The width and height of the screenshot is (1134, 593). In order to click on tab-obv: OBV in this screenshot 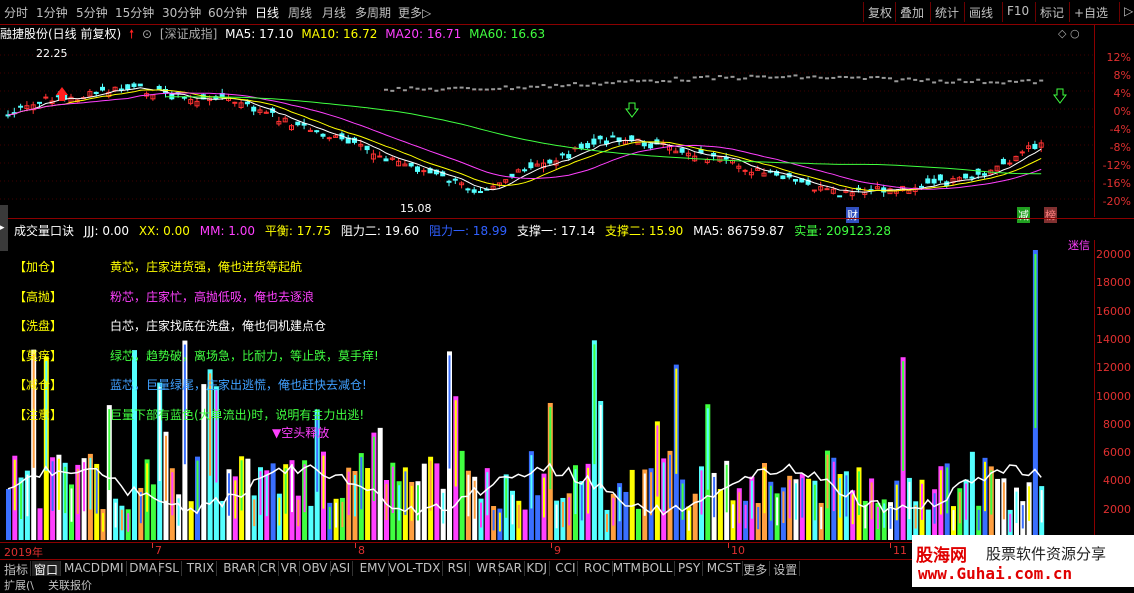, I will do `click(315, 568)`.